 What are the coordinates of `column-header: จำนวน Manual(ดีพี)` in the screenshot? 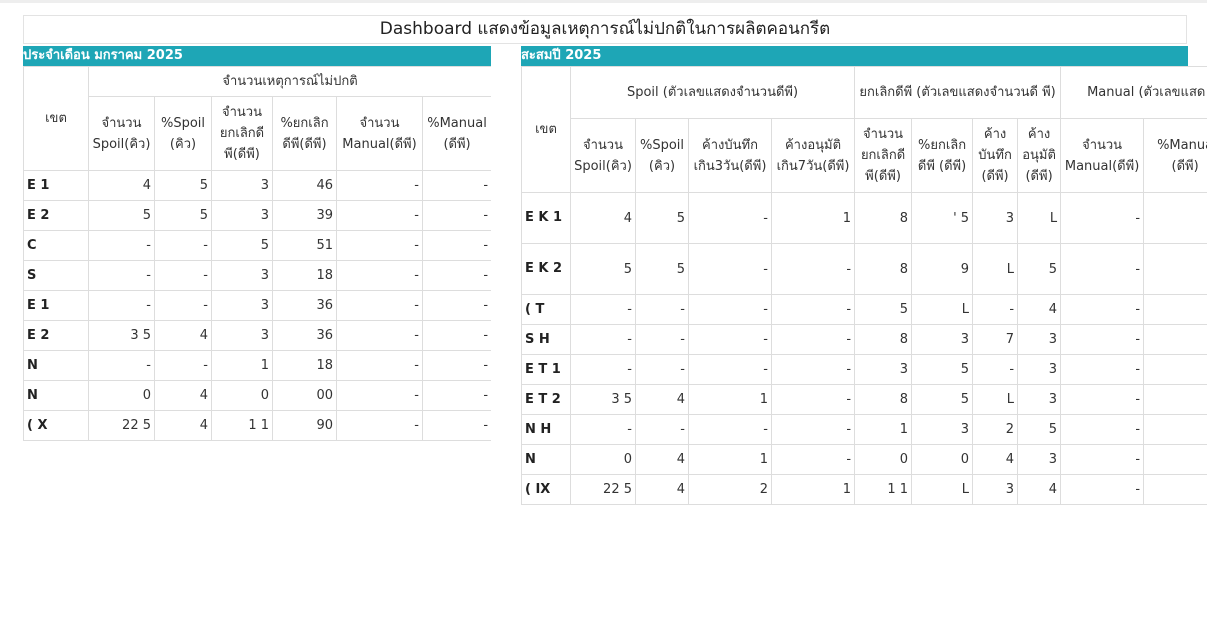 It's located at (379, 133).